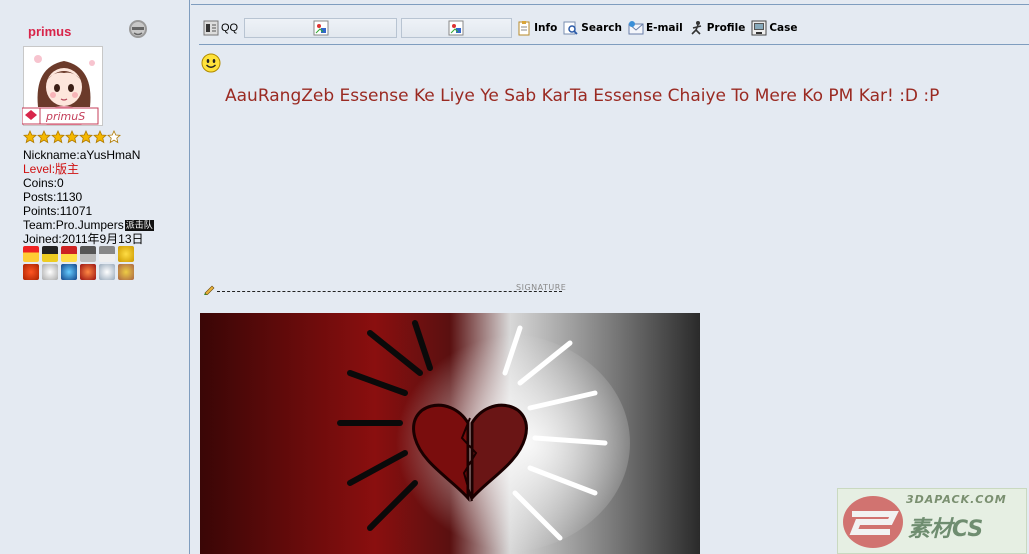 Image resolution: width=1029 pixels, height=554 pixels. I want to click on posts-row: Posts:1130, so click(88, 197).